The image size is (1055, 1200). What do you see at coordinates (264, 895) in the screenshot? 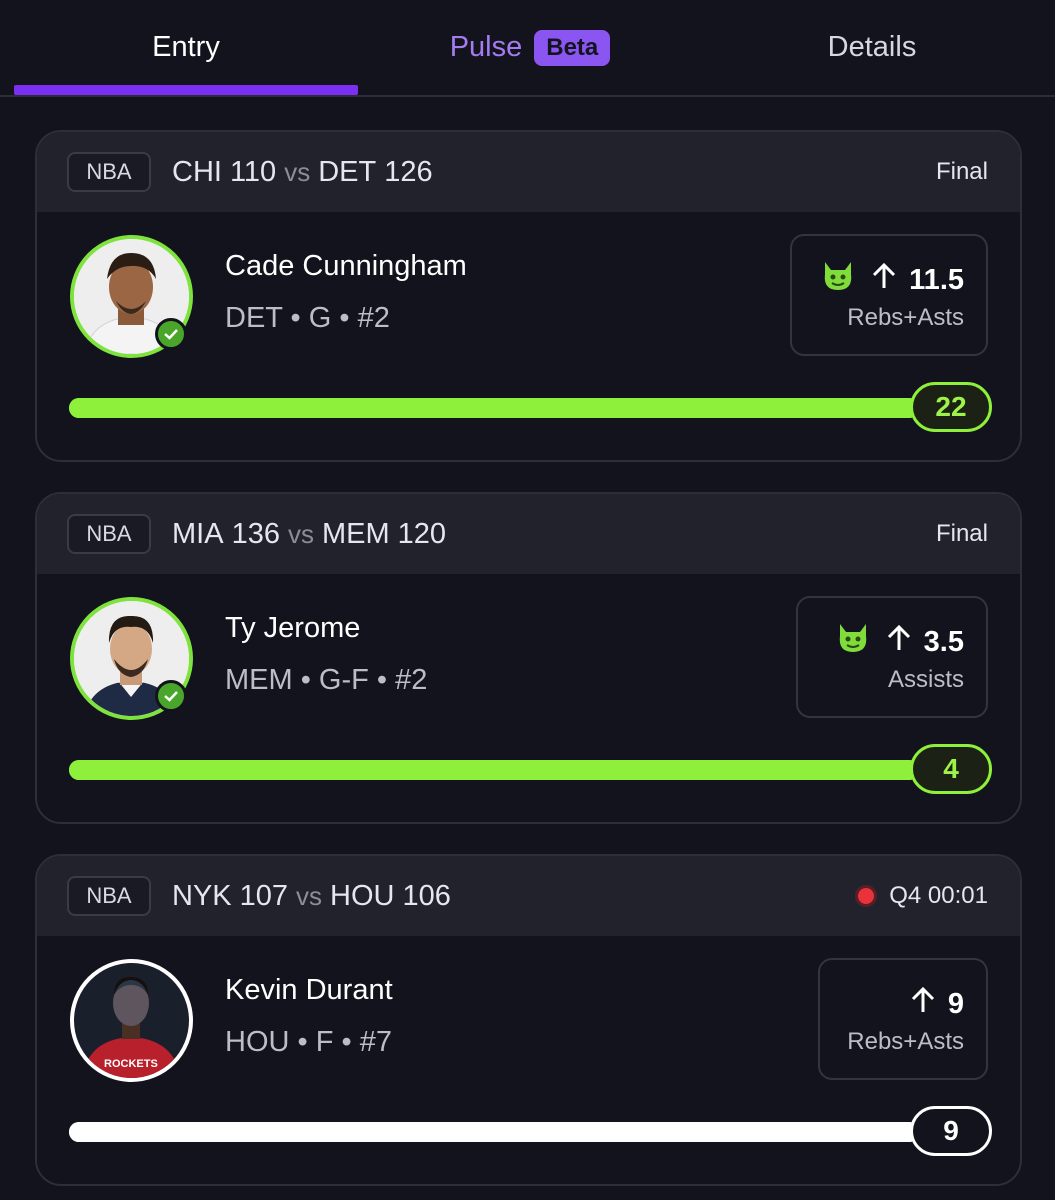
I see `away-score: 107` at bounding box center [264, 895].